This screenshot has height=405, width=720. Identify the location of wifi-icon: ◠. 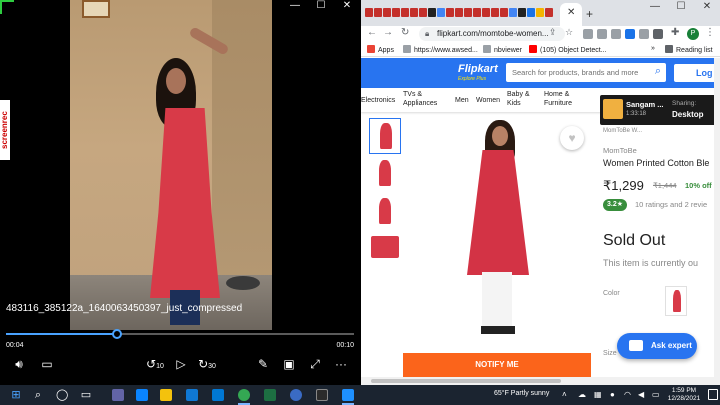
(627, 394).